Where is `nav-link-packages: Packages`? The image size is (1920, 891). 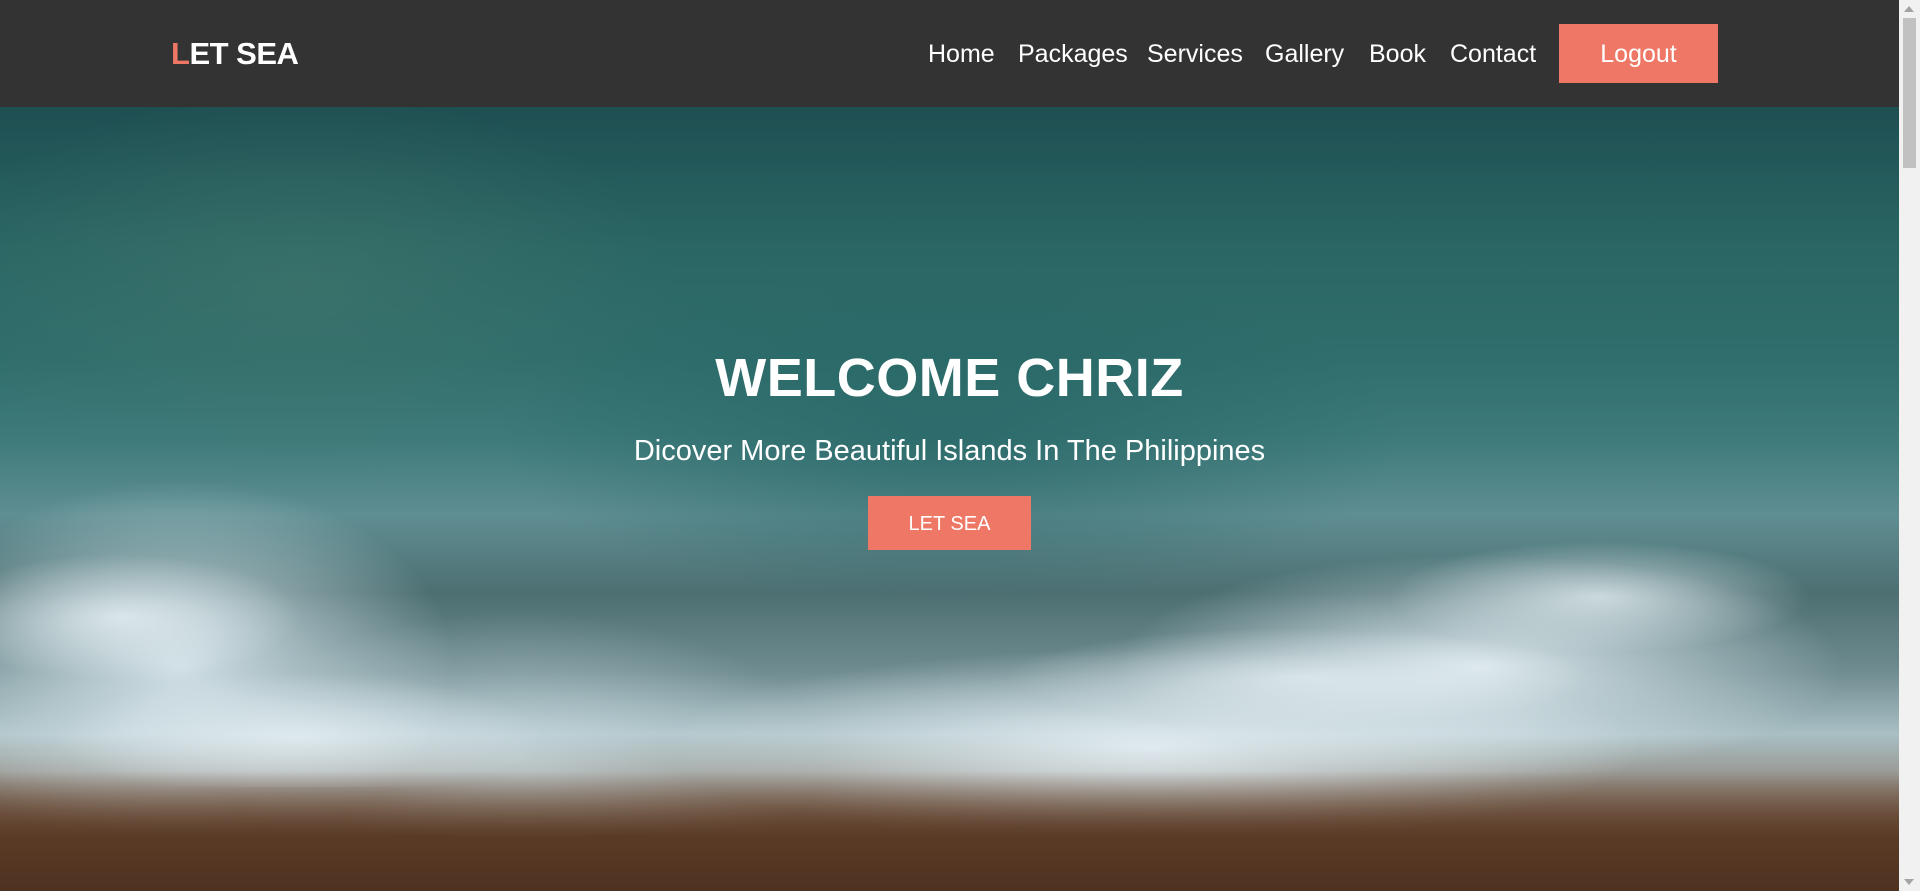
nav-link-packages: Packages is located at coordinates (1073, 54).